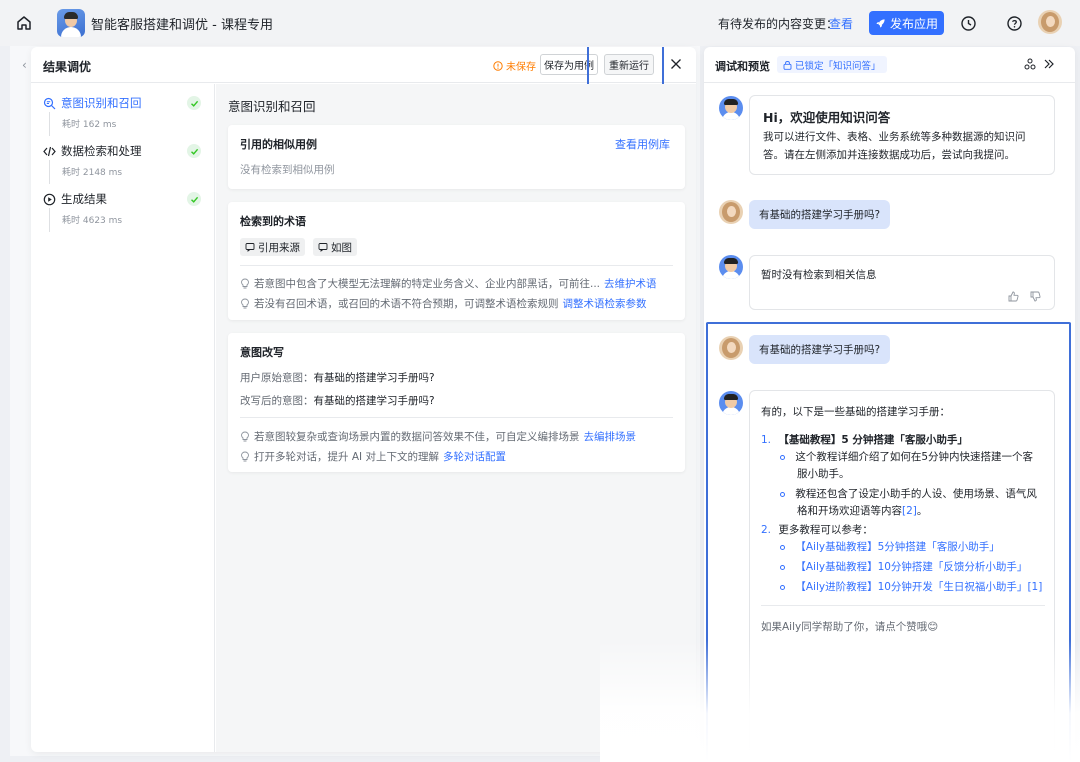 Image resolution: width=1080 pixels, height=762 pixels. Describe the element at coordinates (610, 436) in the screenshot. I see `orchestrate-scene-link: 去编排场景` at that location.